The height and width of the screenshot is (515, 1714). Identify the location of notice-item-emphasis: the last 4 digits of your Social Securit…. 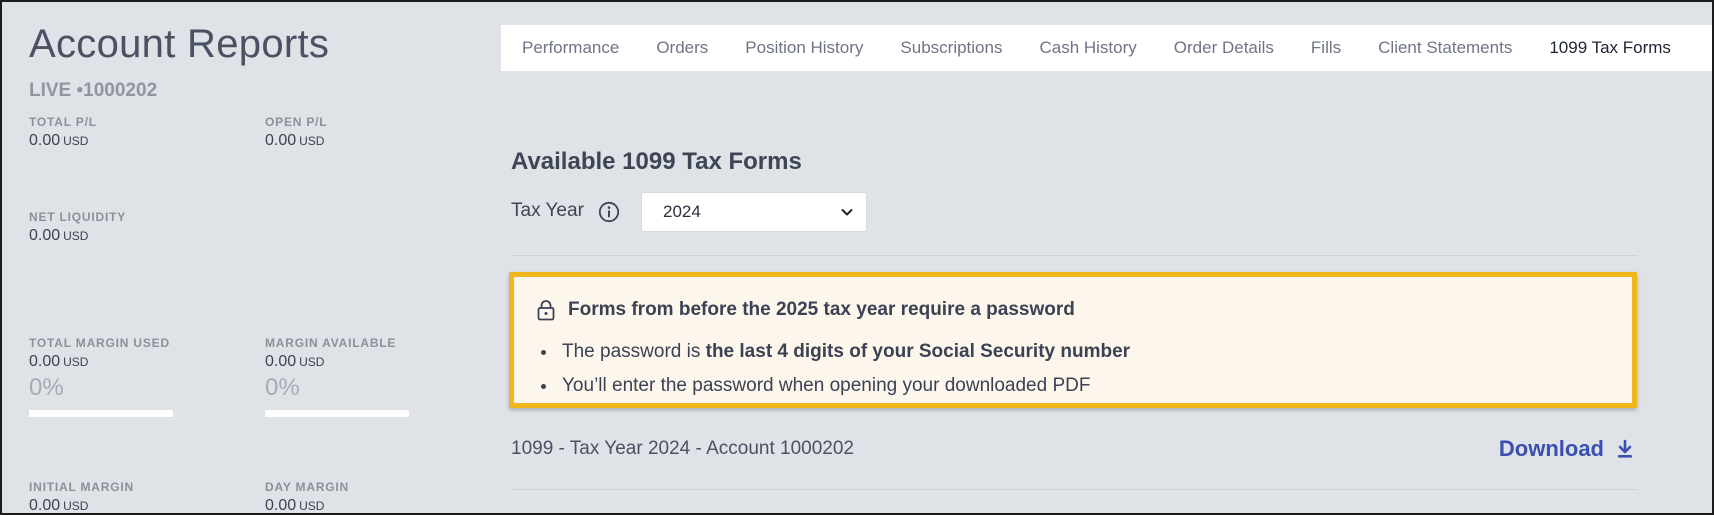
(918, 351).